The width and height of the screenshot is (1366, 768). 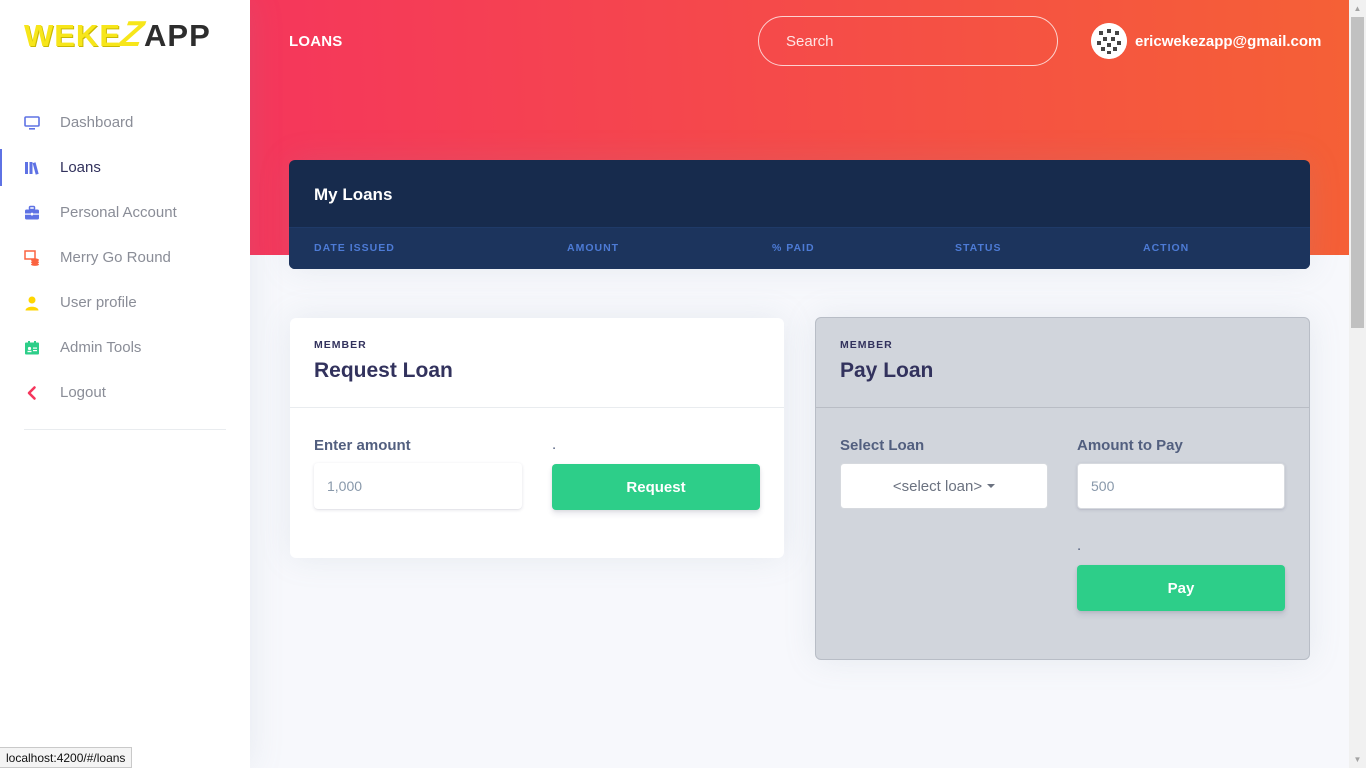 What do you see at coordinates (32, 393) in the screenshot?
I see `chevron-left-icon` at bounding box center [32, 393].